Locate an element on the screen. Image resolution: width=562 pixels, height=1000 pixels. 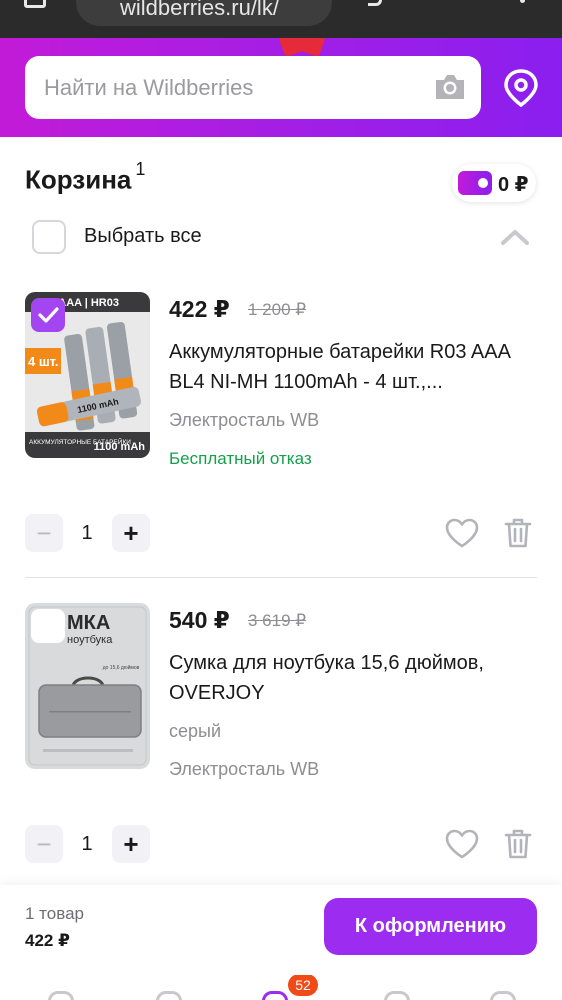
wallet-icon is located at coordinates (475, 183).